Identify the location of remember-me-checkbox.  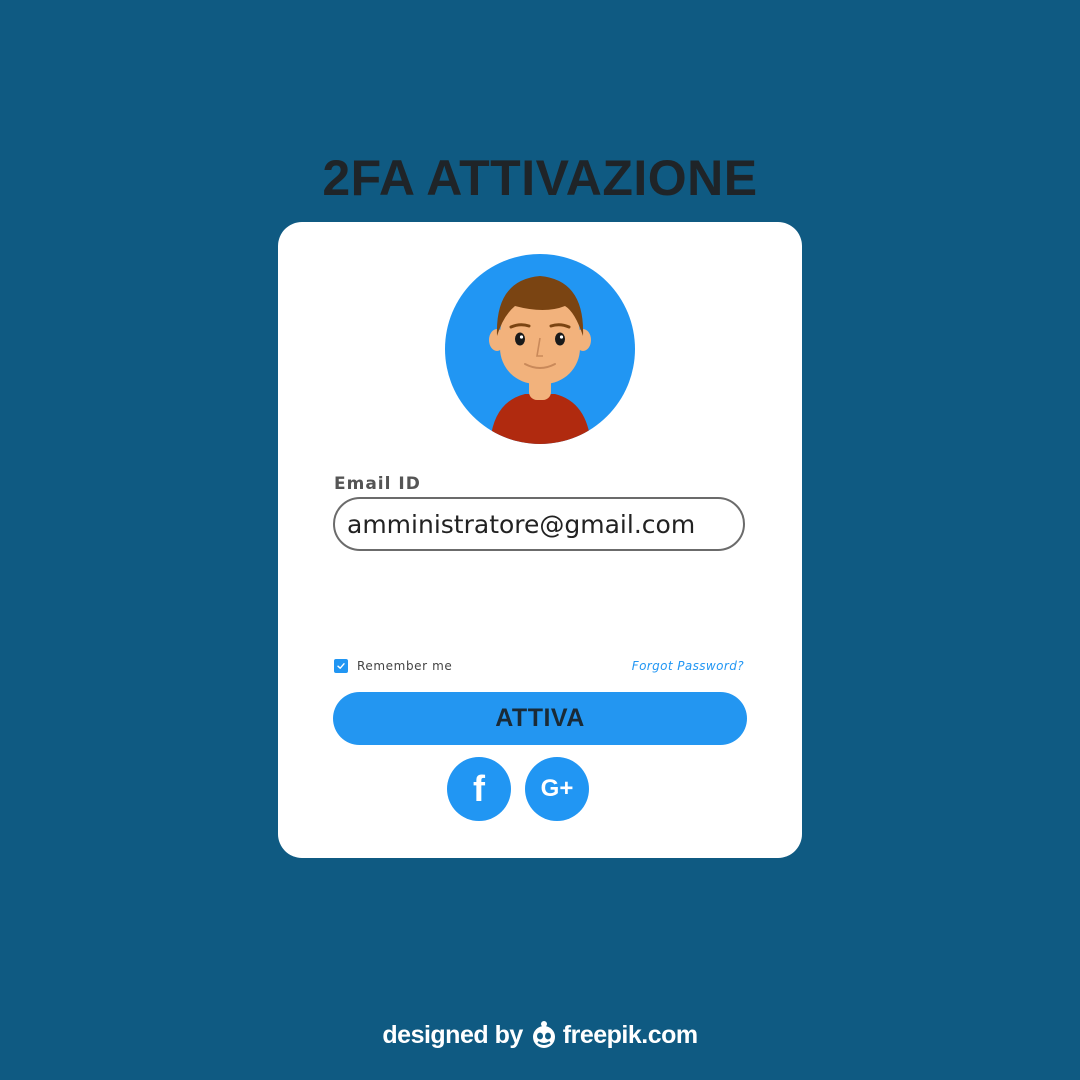
(341, 666).